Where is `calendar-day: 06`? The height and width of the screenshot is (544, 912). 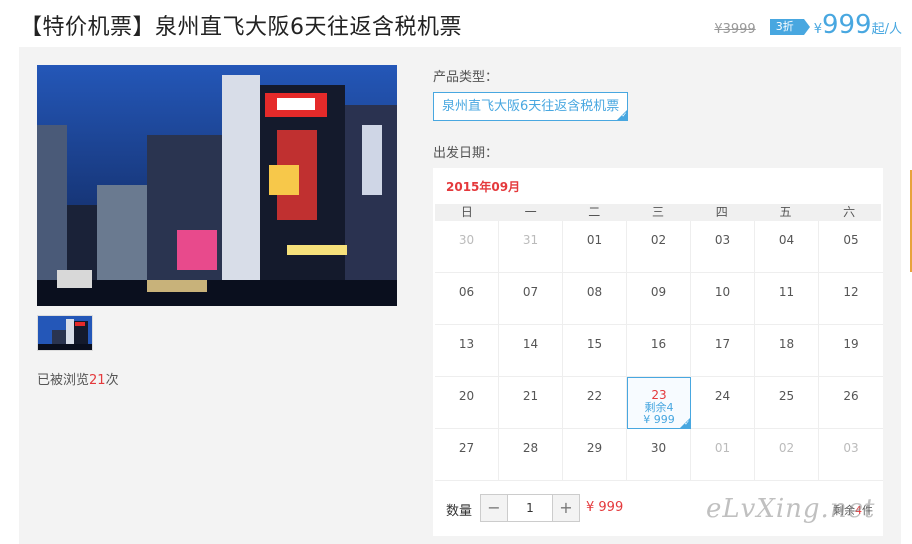
calendar-day: 06 is located at coordinates (467, 299).